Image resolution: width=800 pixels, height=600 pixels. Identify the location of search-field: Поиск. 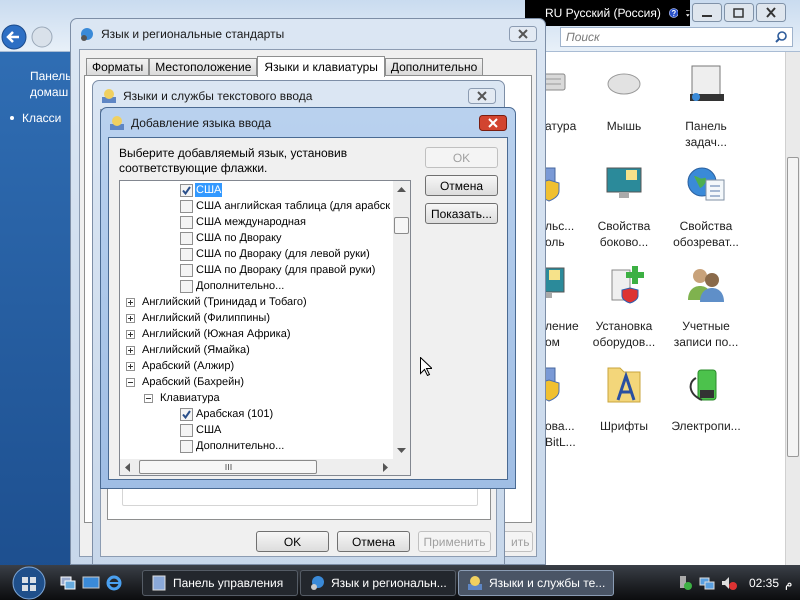
(676, 37).